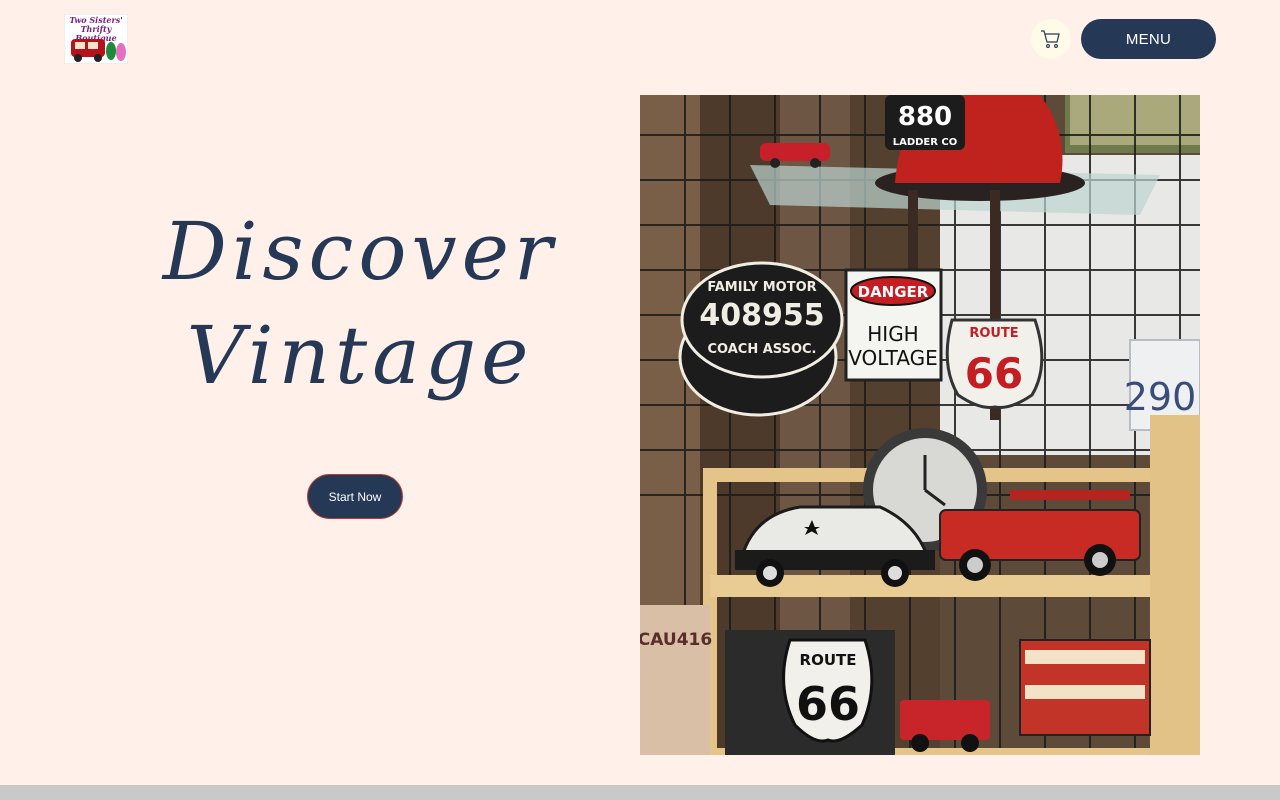  Describe the element at coordinates (762, 349) in the screenshot. I see `family-motor-line-2: COACH ASSOC.` at that location.